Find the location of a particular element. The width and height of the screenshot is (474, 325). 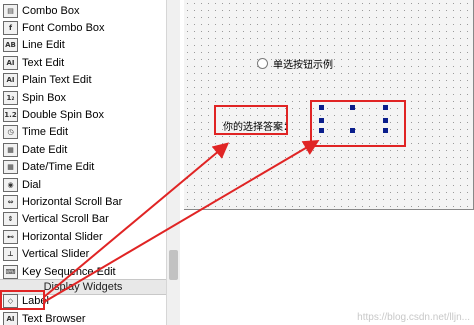

widget-box-item-label: Horizontal Scroll Bar is located at coordinates (72, 201).